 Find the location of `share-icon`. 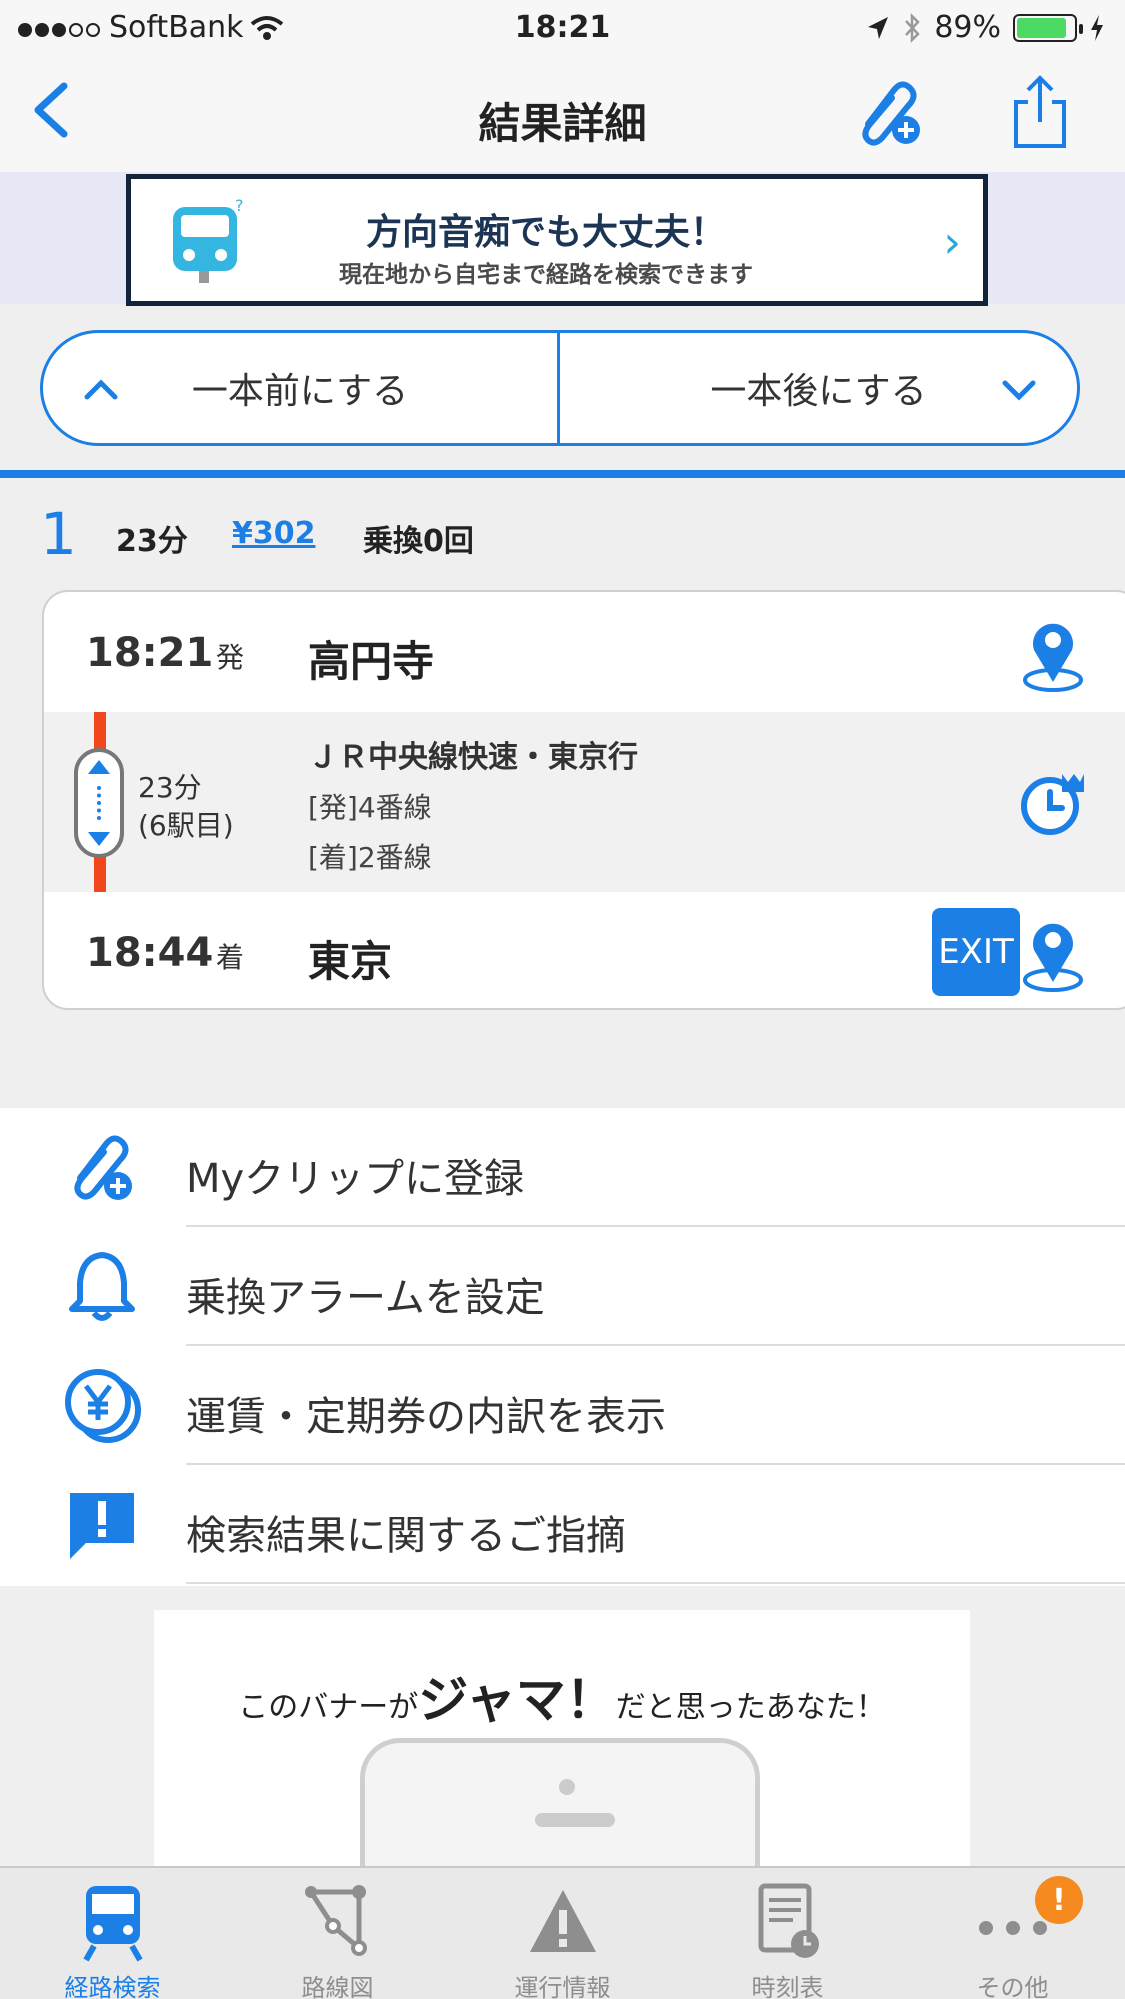

share-icon is located at coordinates (1040, 112).